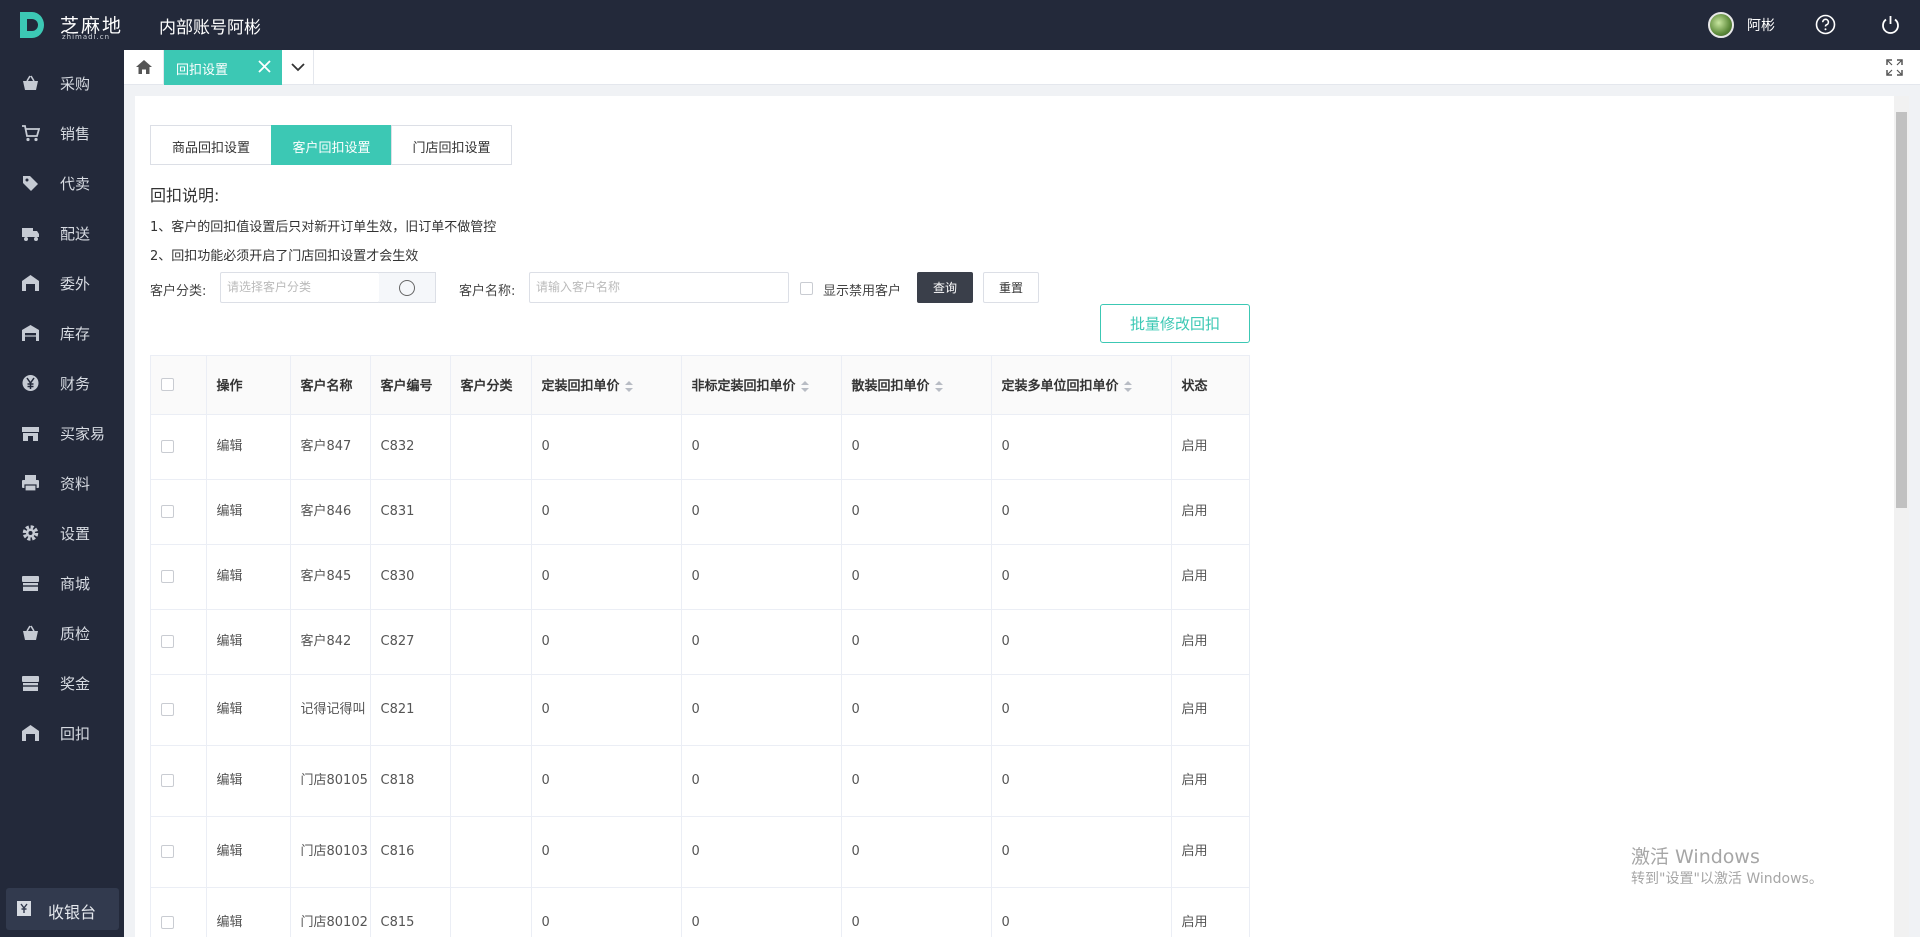 The height and width of the screenshot is (937, 1920). Describe the element at coordinates (62, 483) in the screenshot. I see `sidebar-item-data: 资料` at that location.